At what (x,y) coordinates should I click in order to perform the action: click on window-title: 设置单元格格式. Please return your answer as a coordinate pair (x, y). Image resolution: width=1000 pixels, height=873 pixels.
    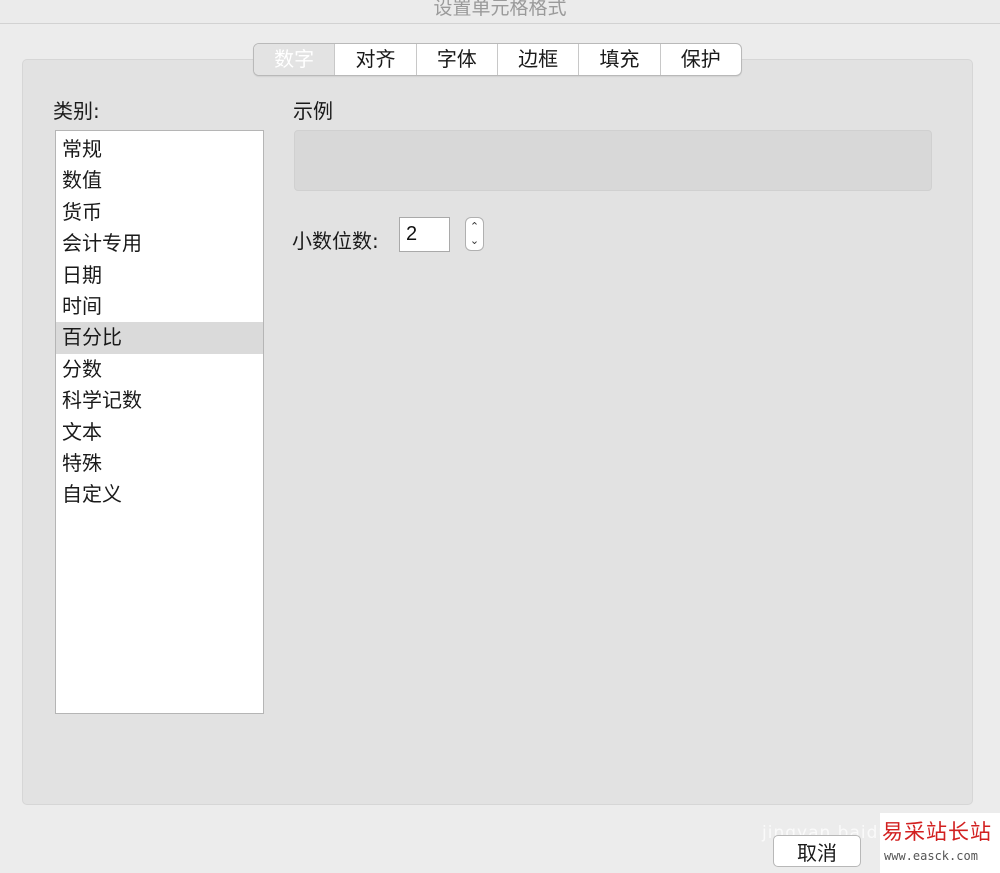
    Looking at the image, I should click on (500, 12).